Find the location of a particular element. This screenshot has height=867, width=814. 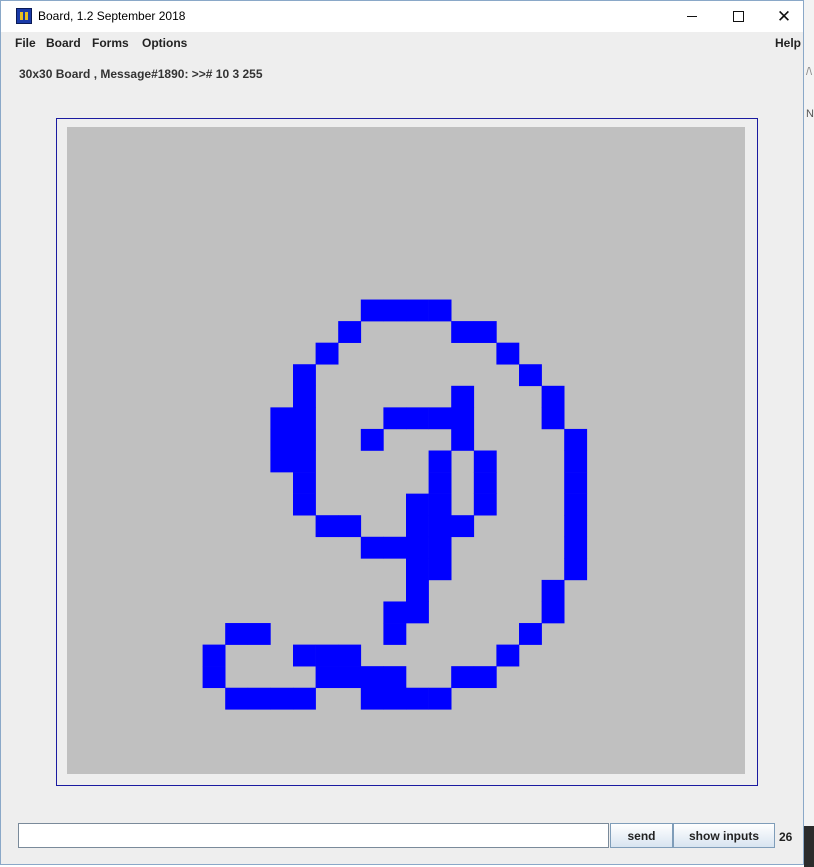

close-icon: ✕ is located at coordinates (784, 16).